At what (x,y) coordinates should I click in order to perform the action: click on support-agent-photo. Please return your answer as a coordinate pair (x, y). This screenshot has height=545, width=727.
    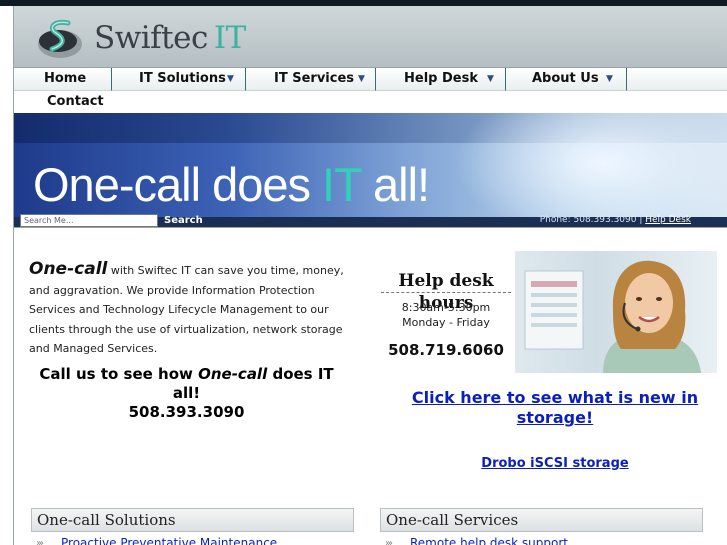
    Looking at the image, I should click on (616, 312).